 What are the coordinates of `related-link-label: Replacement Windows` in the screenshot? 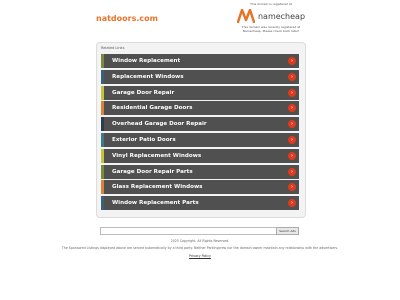 It's located at (148, 76).